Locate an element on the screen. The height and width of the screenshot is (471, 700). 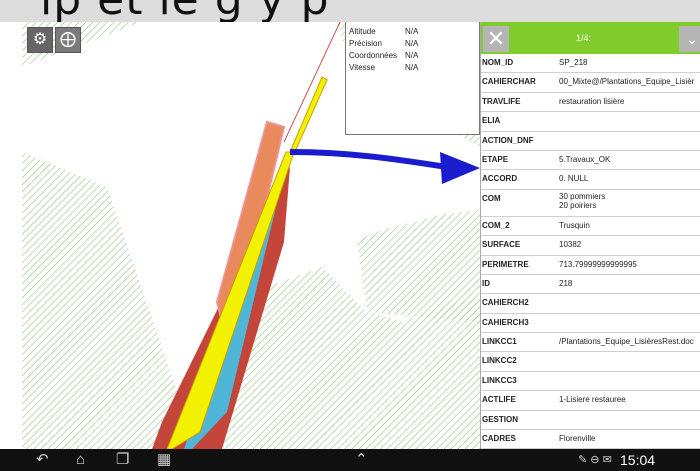
chevron-up-icon: ⌃ is located at coordinates (361, 460).